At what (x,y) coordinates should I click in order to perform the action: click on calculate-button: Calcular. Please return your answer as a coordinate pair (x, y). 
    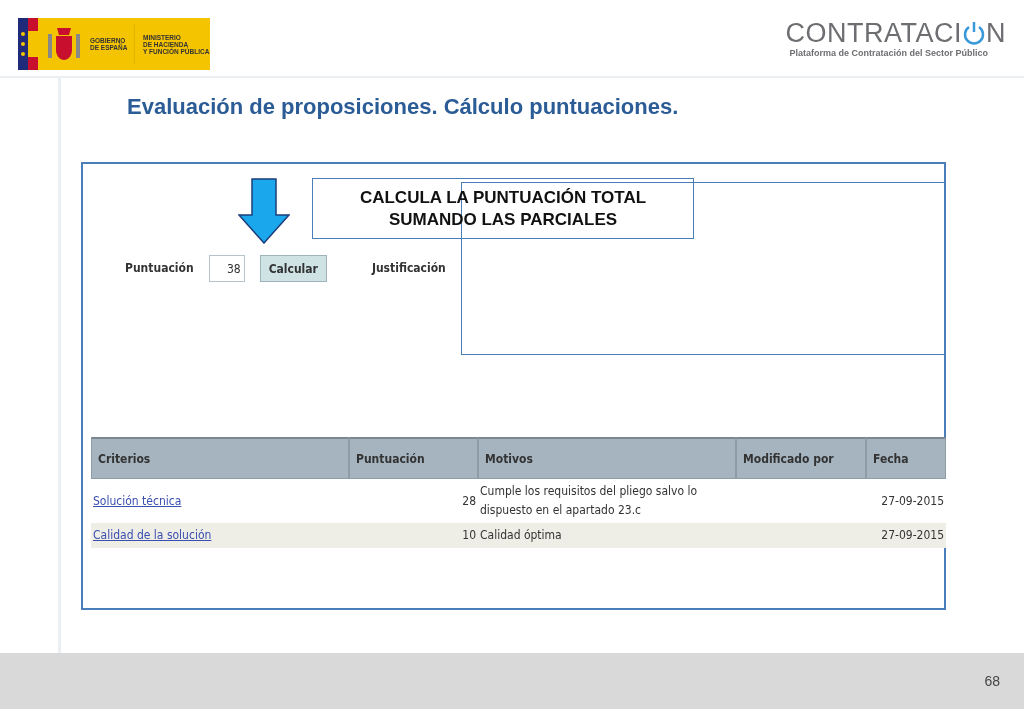
    Looking at the image, I should click on (293, 268).